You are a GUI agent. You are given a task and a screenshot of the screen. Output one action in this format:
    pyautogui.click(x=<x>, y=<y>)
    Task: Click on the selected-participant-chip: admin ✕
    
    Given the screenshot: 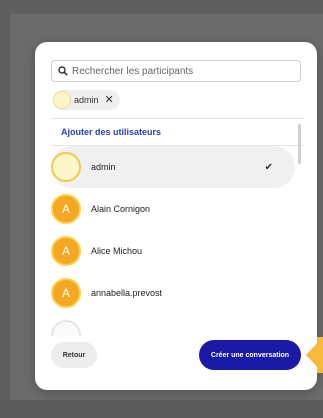 What is the action you would take?
    pyautogui.click(x=86, y=100)
    